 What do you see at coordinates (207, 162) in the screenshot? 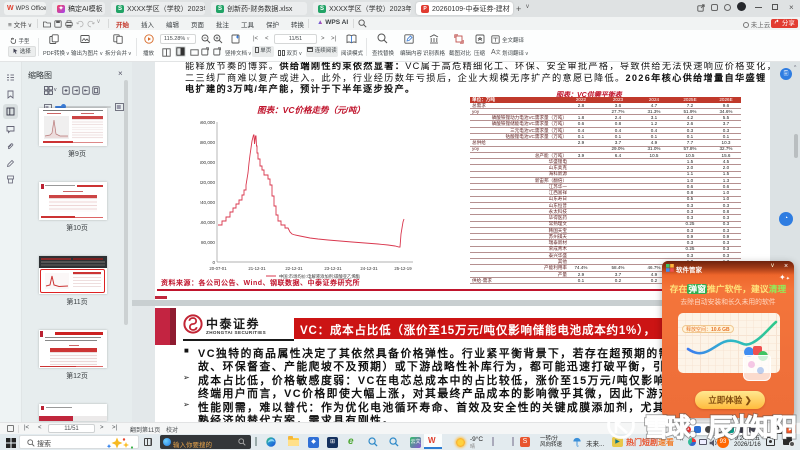
I see `svg-text: 400,000` at bounding box center [207, 162].